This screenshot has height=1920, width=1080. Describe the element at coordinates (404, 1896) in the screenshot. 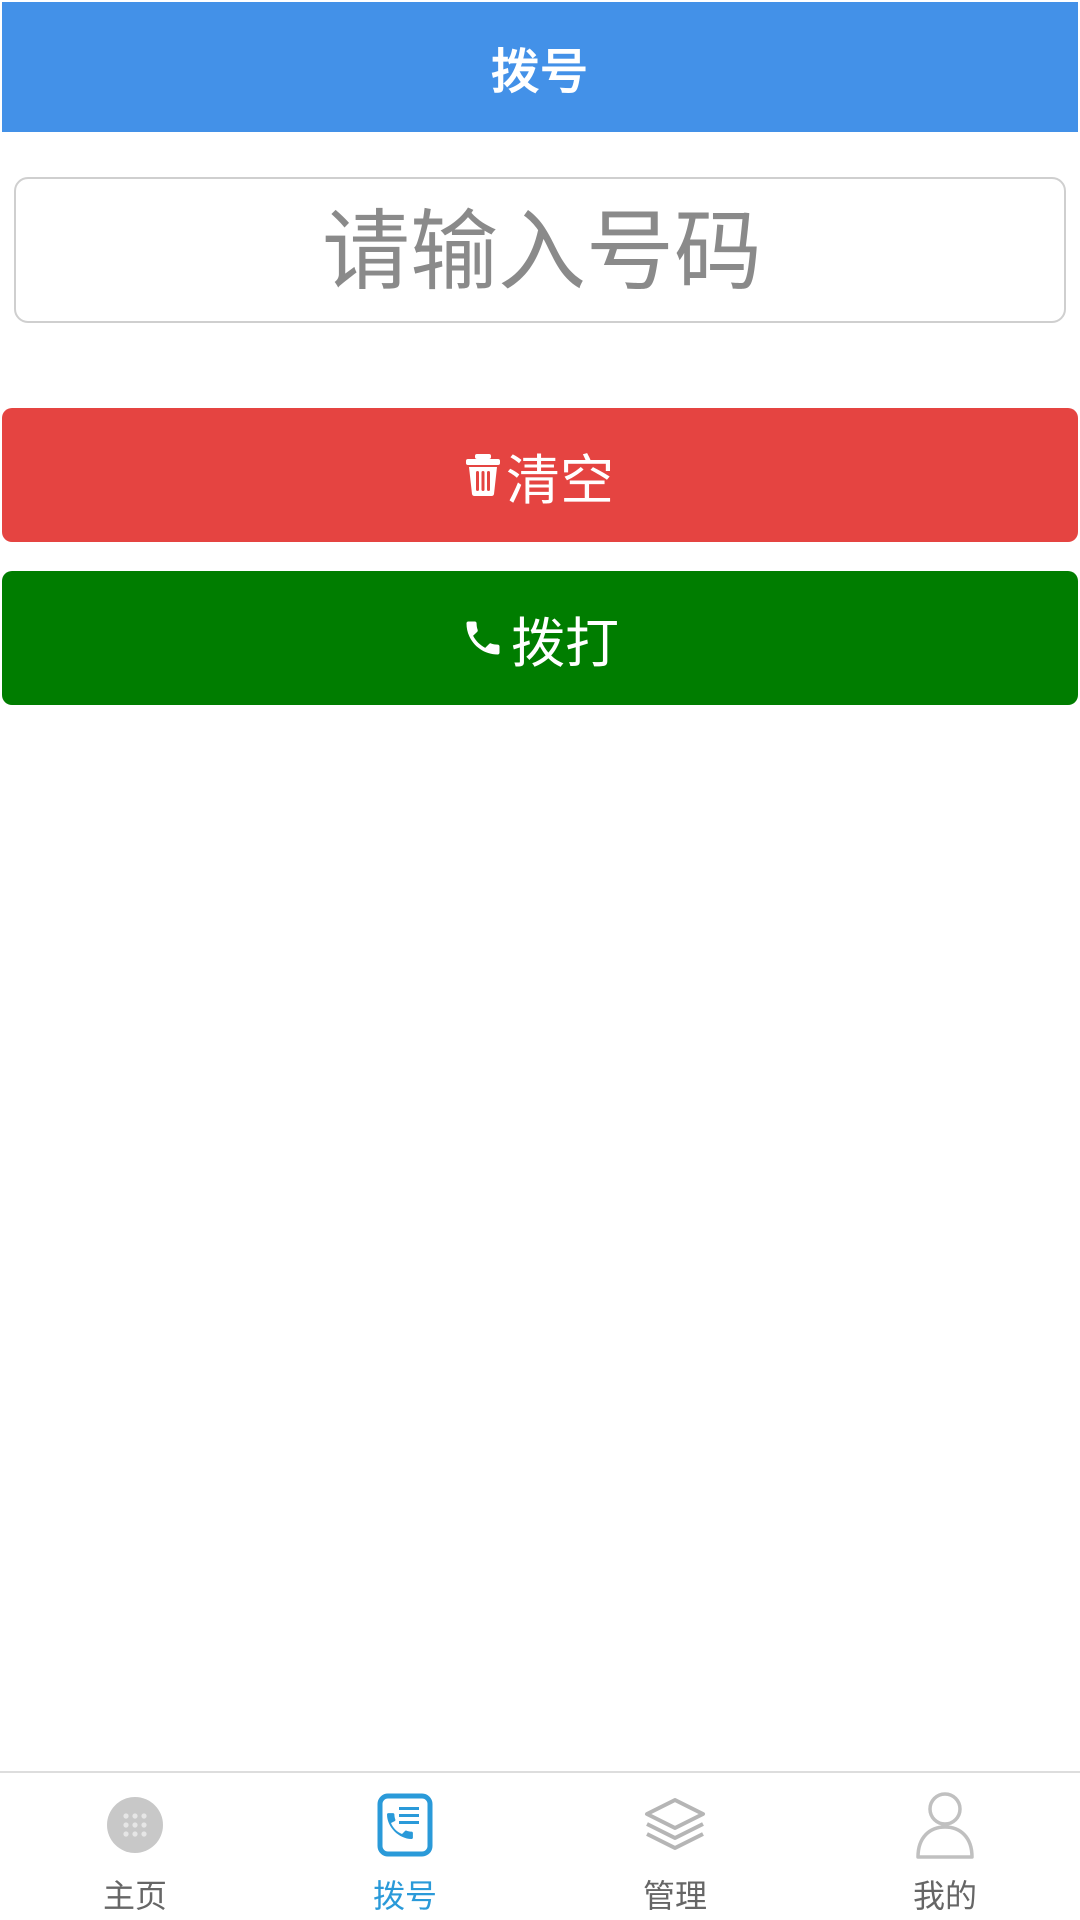

I see `nav-label-dial: 拨号` at that location.